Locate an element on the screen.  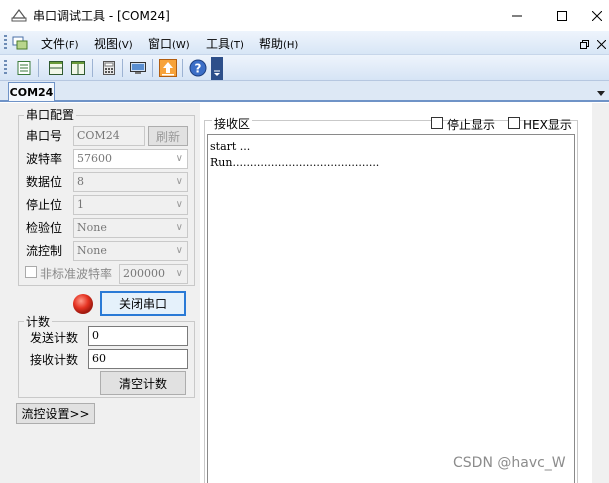
menu-help: 帮助(H) is located at coordinates (278, 43).